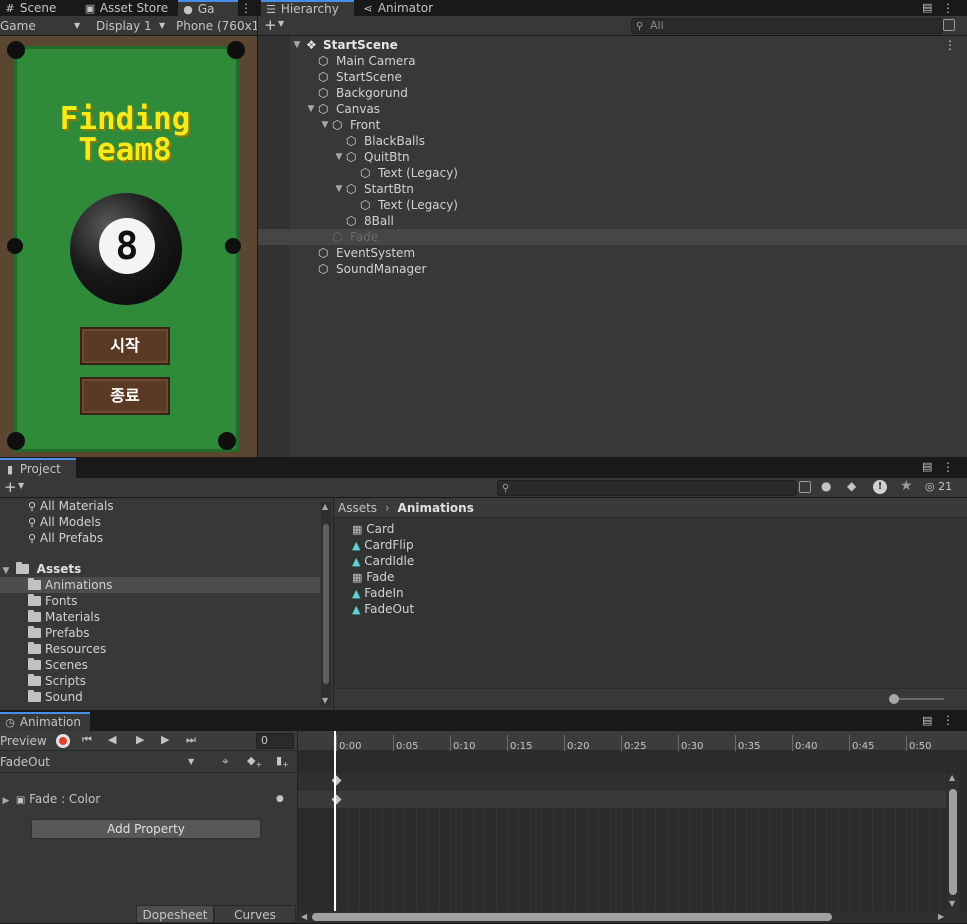  I want to click on filter-by-label-icon: ◆, so click(851, 486).